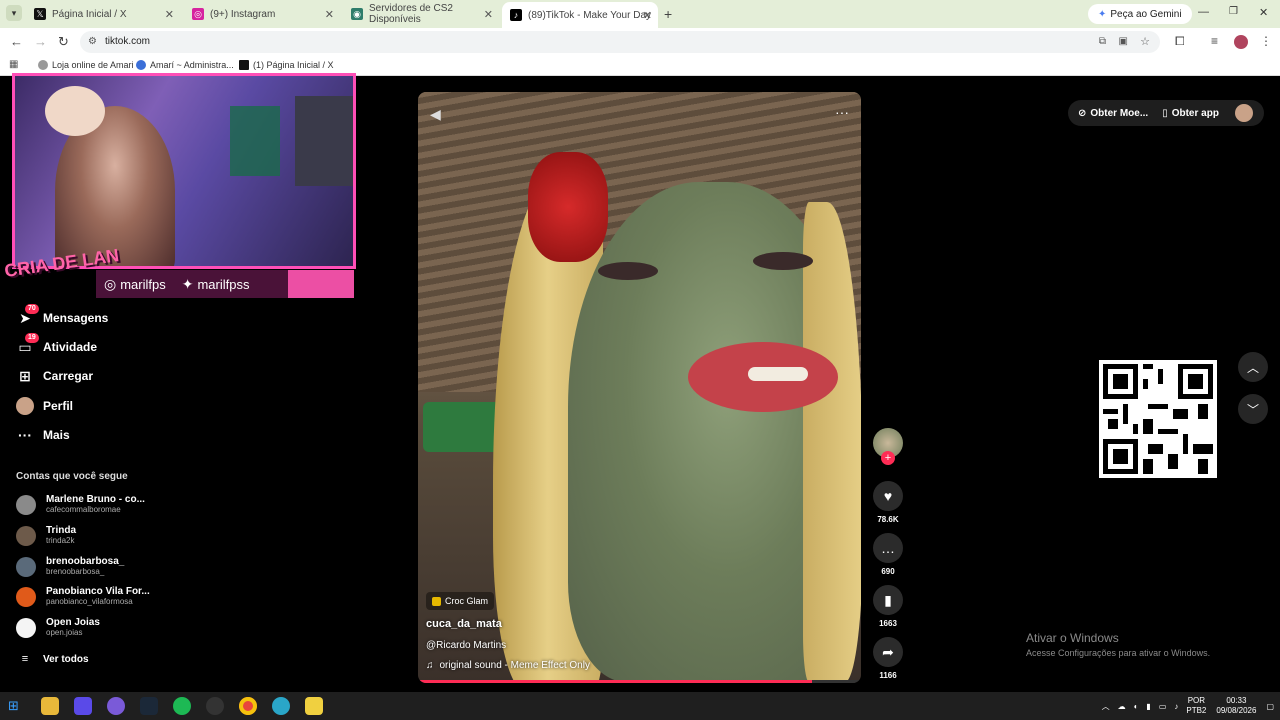  Describe the element at coordinates (16, 41) in the screenshot. I see `back-icon: ←` at that location.